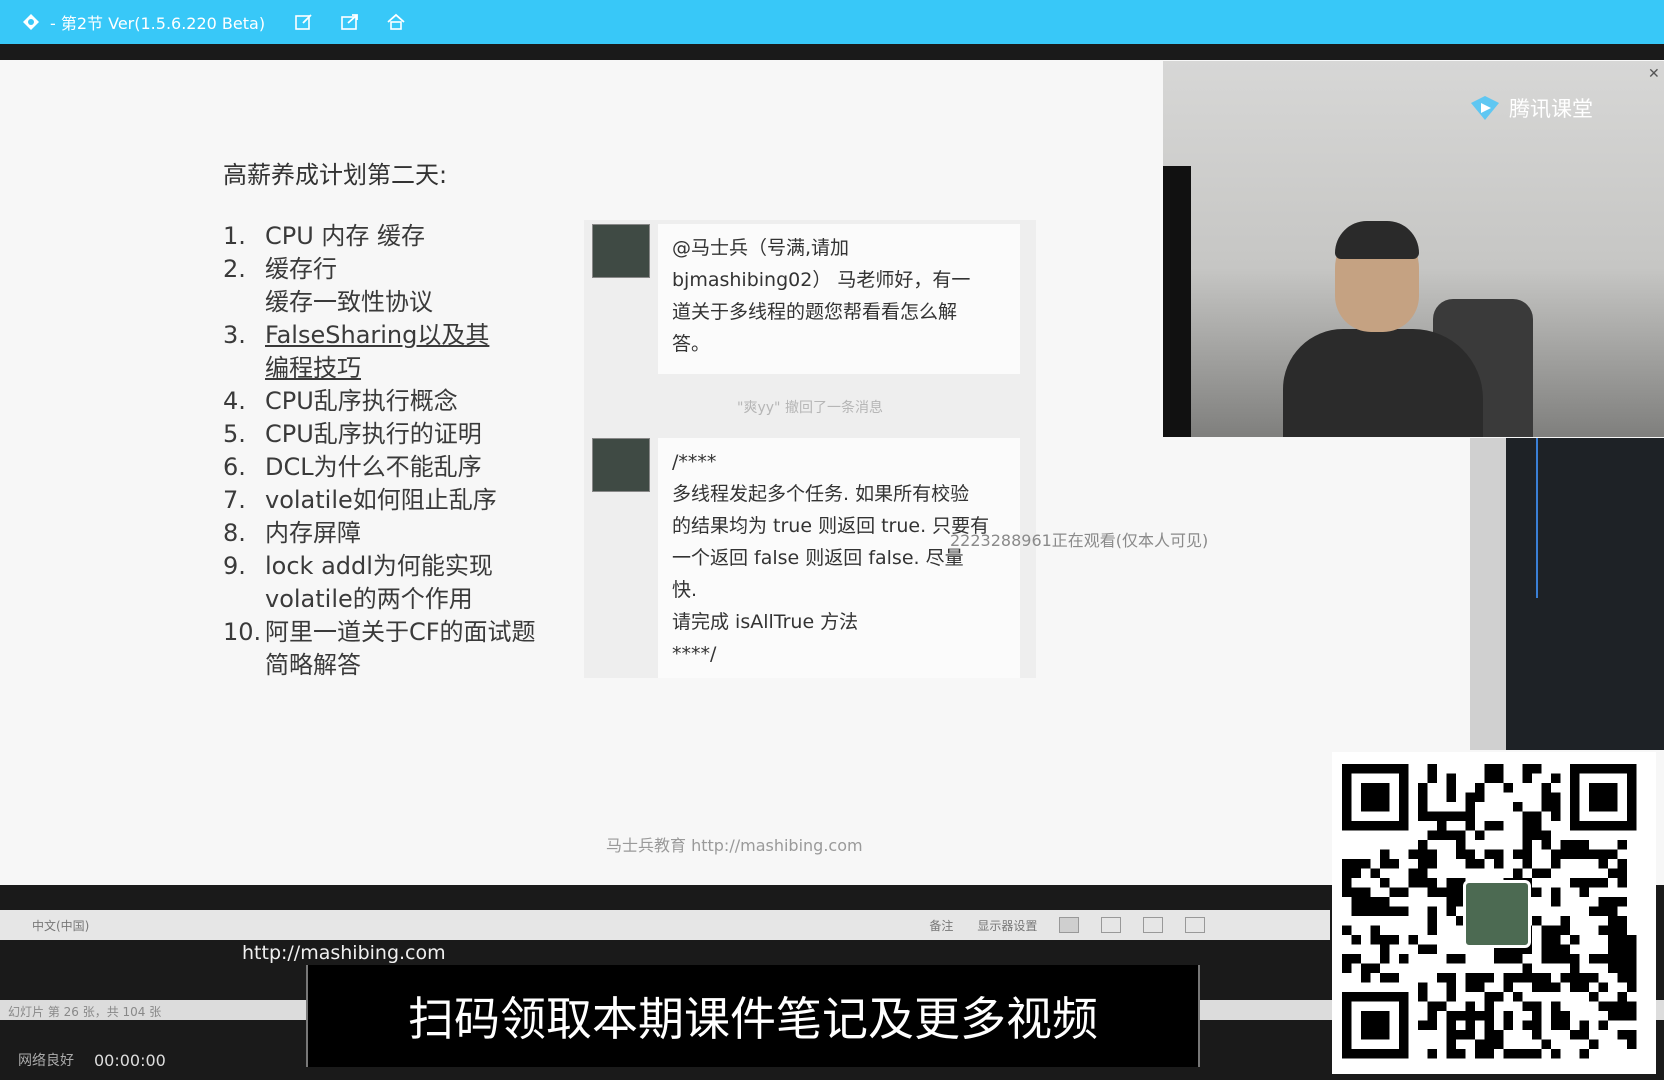 This screenshot has height=1080, width=1664. I want to click on network-status: 网络良好, so click(46, 1061).